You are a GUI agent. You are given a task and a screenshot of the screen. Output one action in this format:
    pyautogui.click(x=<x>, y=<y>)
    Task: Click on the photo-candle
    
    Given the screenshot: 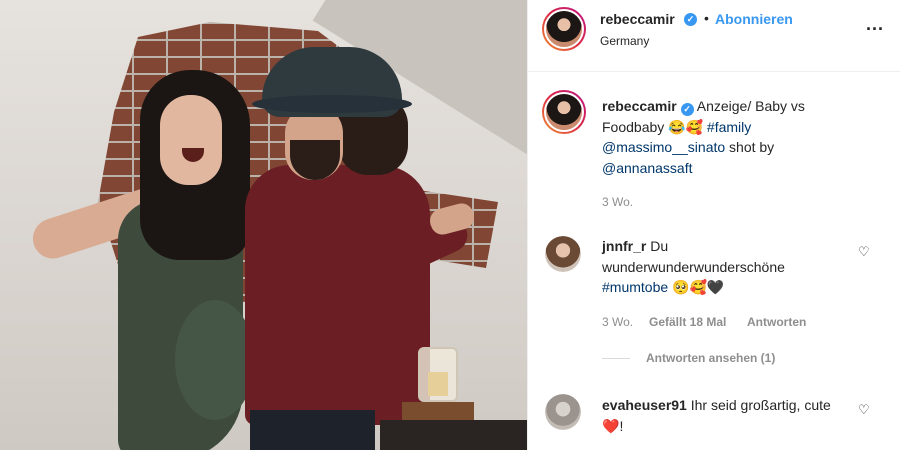 What is the action you would take?
    pyautogui.click(x=438, y=384)
    